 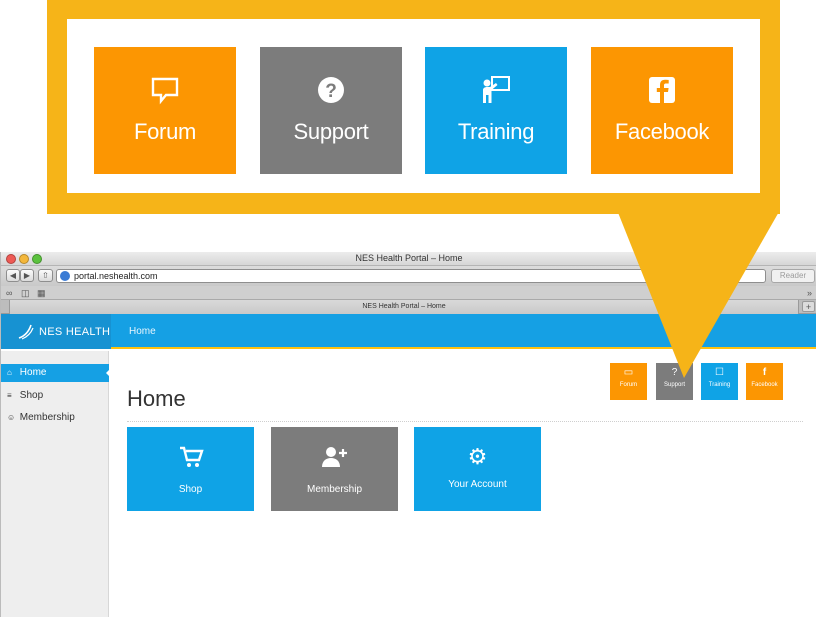 I want to click on add-user-icon, so click(x=334, y=459).